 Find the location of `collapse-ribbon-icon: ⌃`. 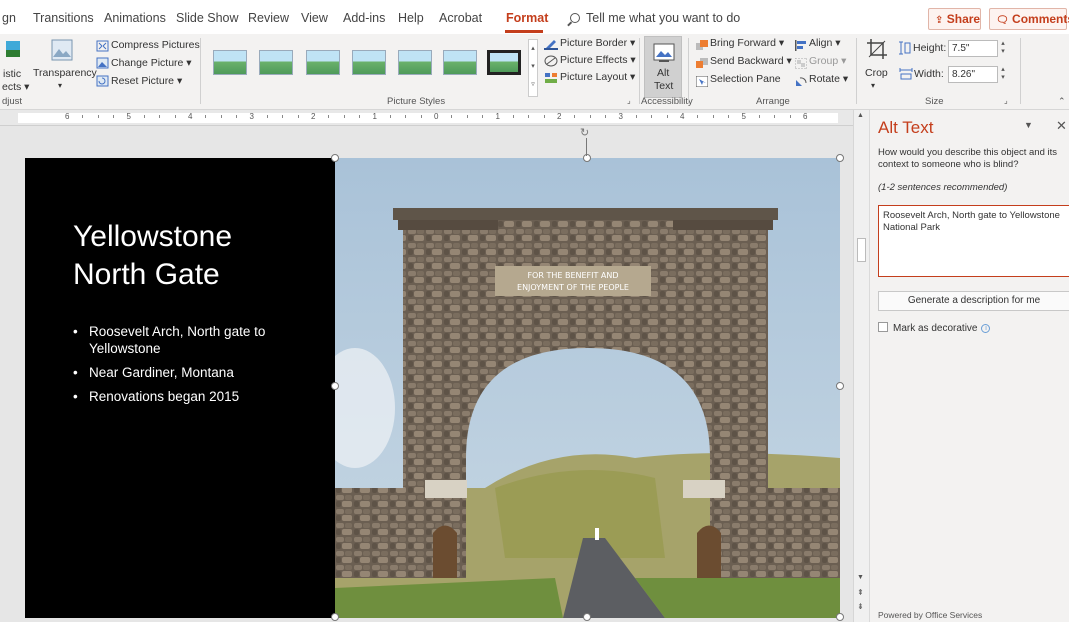

collapse-ribbon-icon: ⌃ is located at coordinates (1062, 101).